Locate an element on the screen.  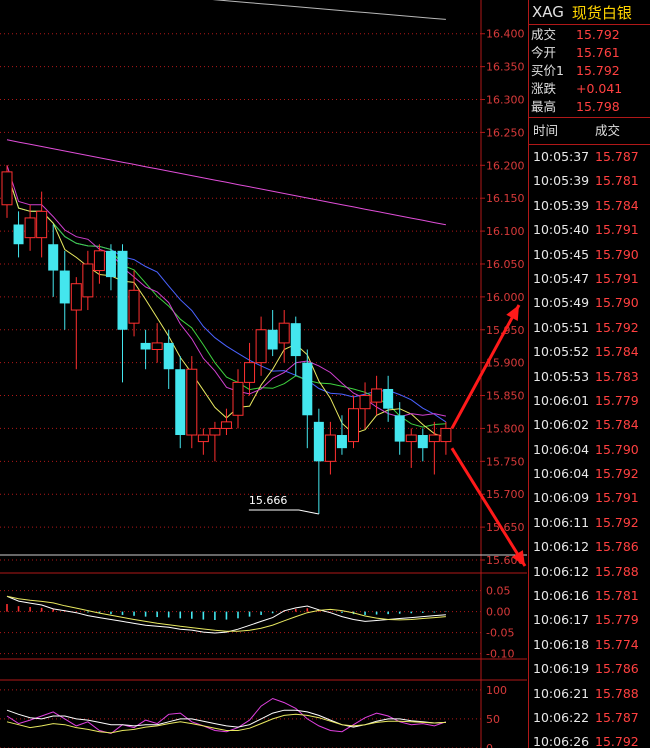
tick-row: 10:05:37 15.787 is located at coordinates (589, 157).